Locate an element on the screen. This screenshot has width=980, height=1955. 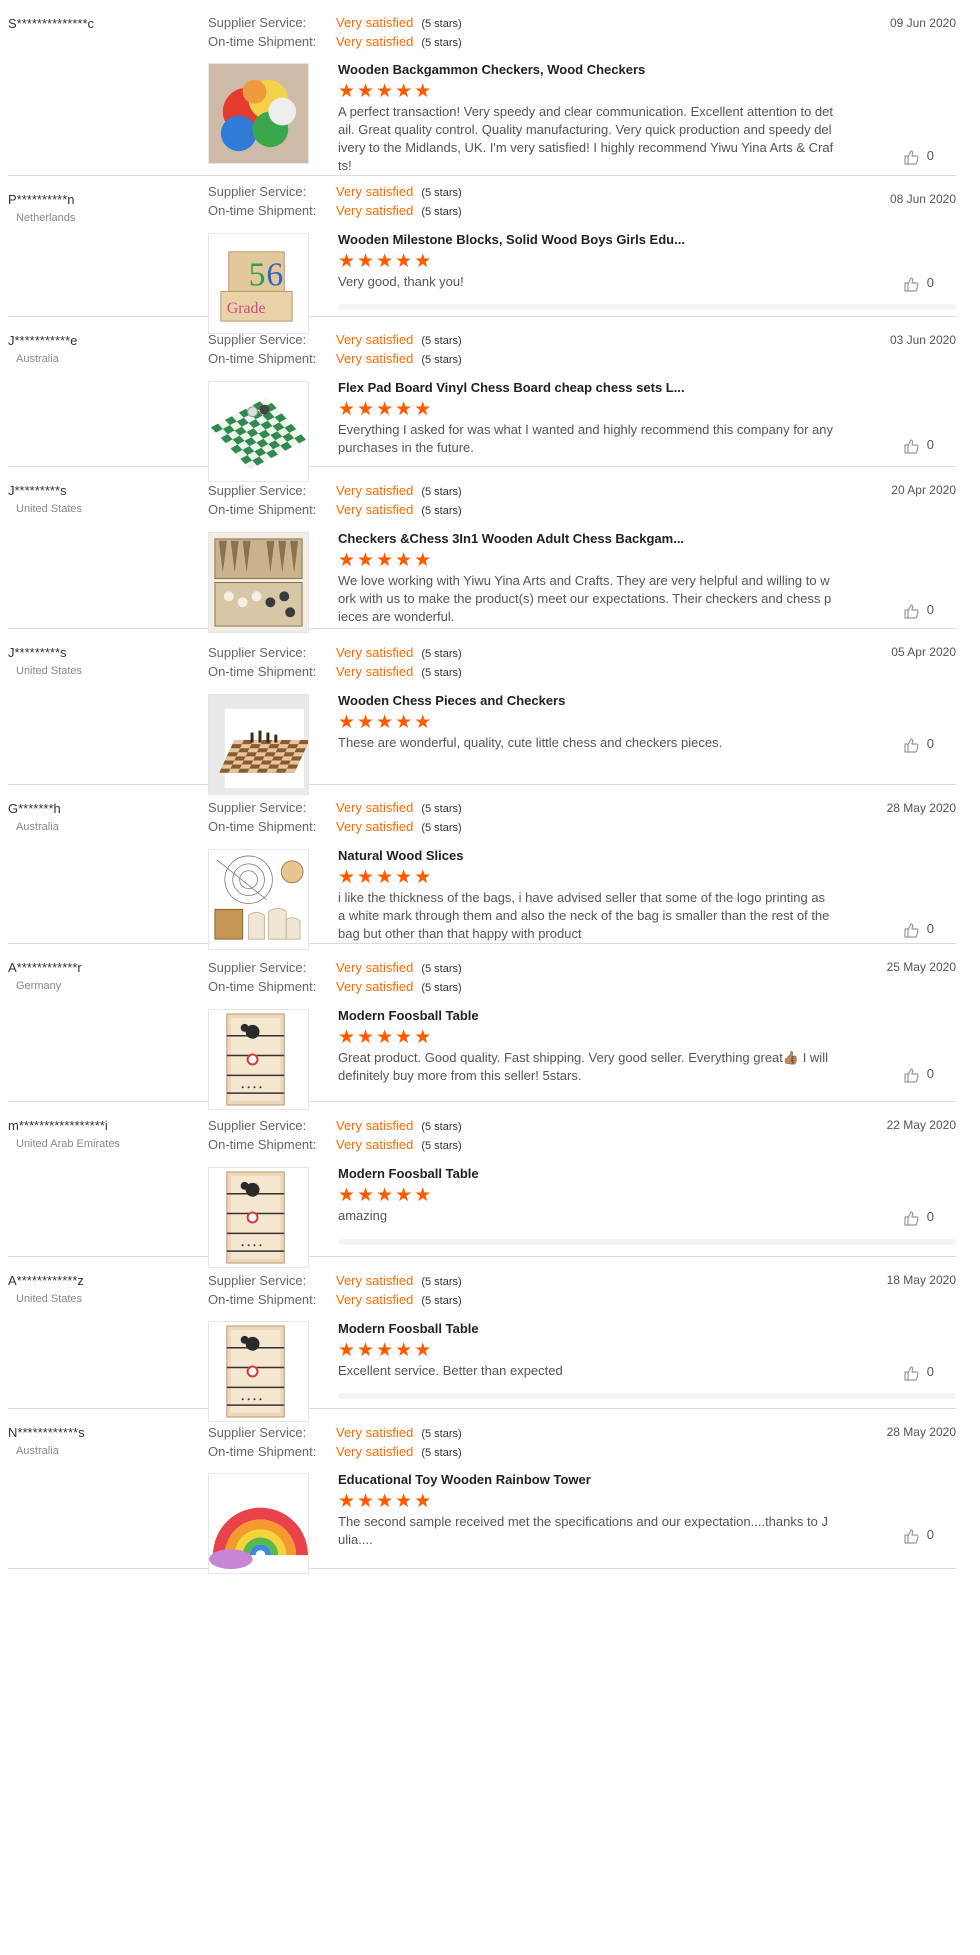
buyer-name: m*****************i is located at coordinates (58, 1125).